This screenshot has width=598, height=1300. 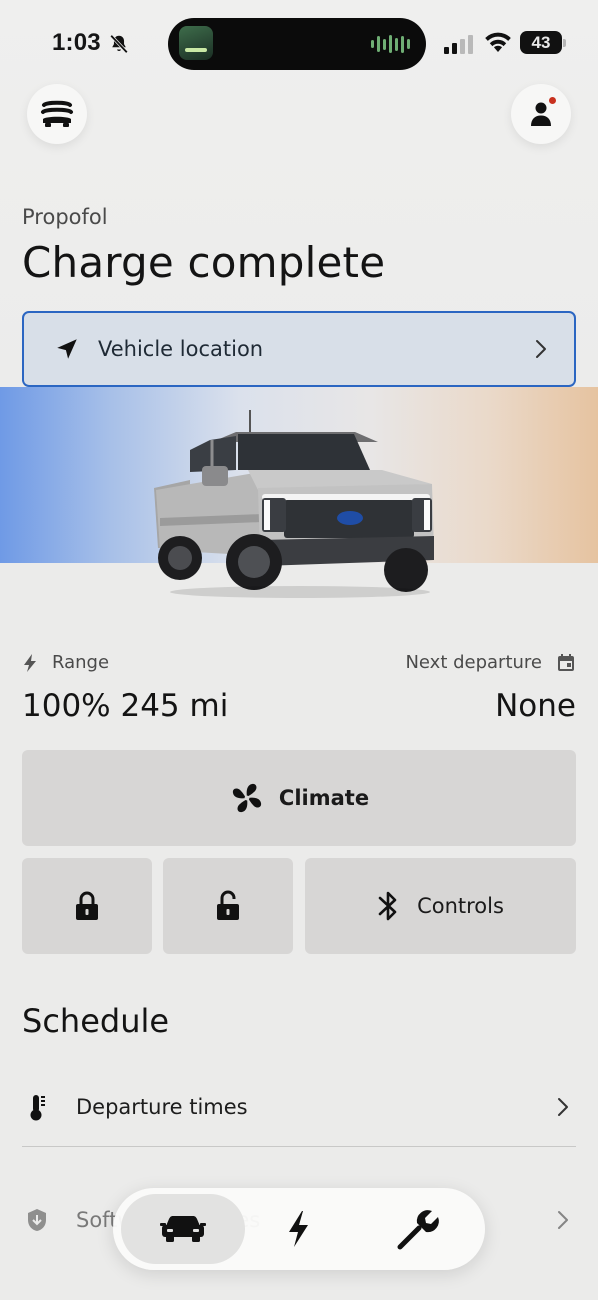 What do you see at coordinates (65, 217) in the screenshot?
I see `vehicle-name: Propofol` at bounding box center [65, 217].